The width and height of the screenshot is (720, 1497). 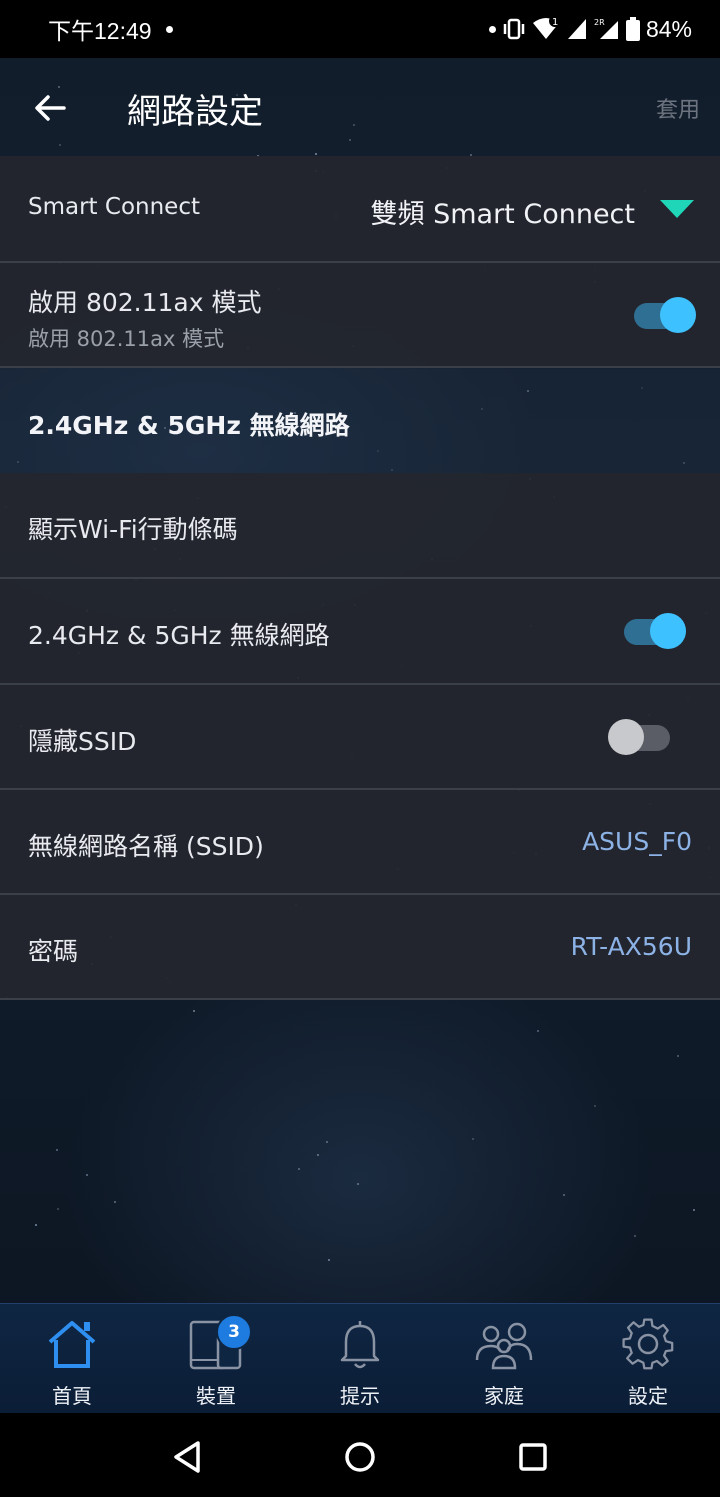 What do you see at coordinates (492, 29) in the screenshot?
I see `status-dot-icon` at bounding box center [492, 29].